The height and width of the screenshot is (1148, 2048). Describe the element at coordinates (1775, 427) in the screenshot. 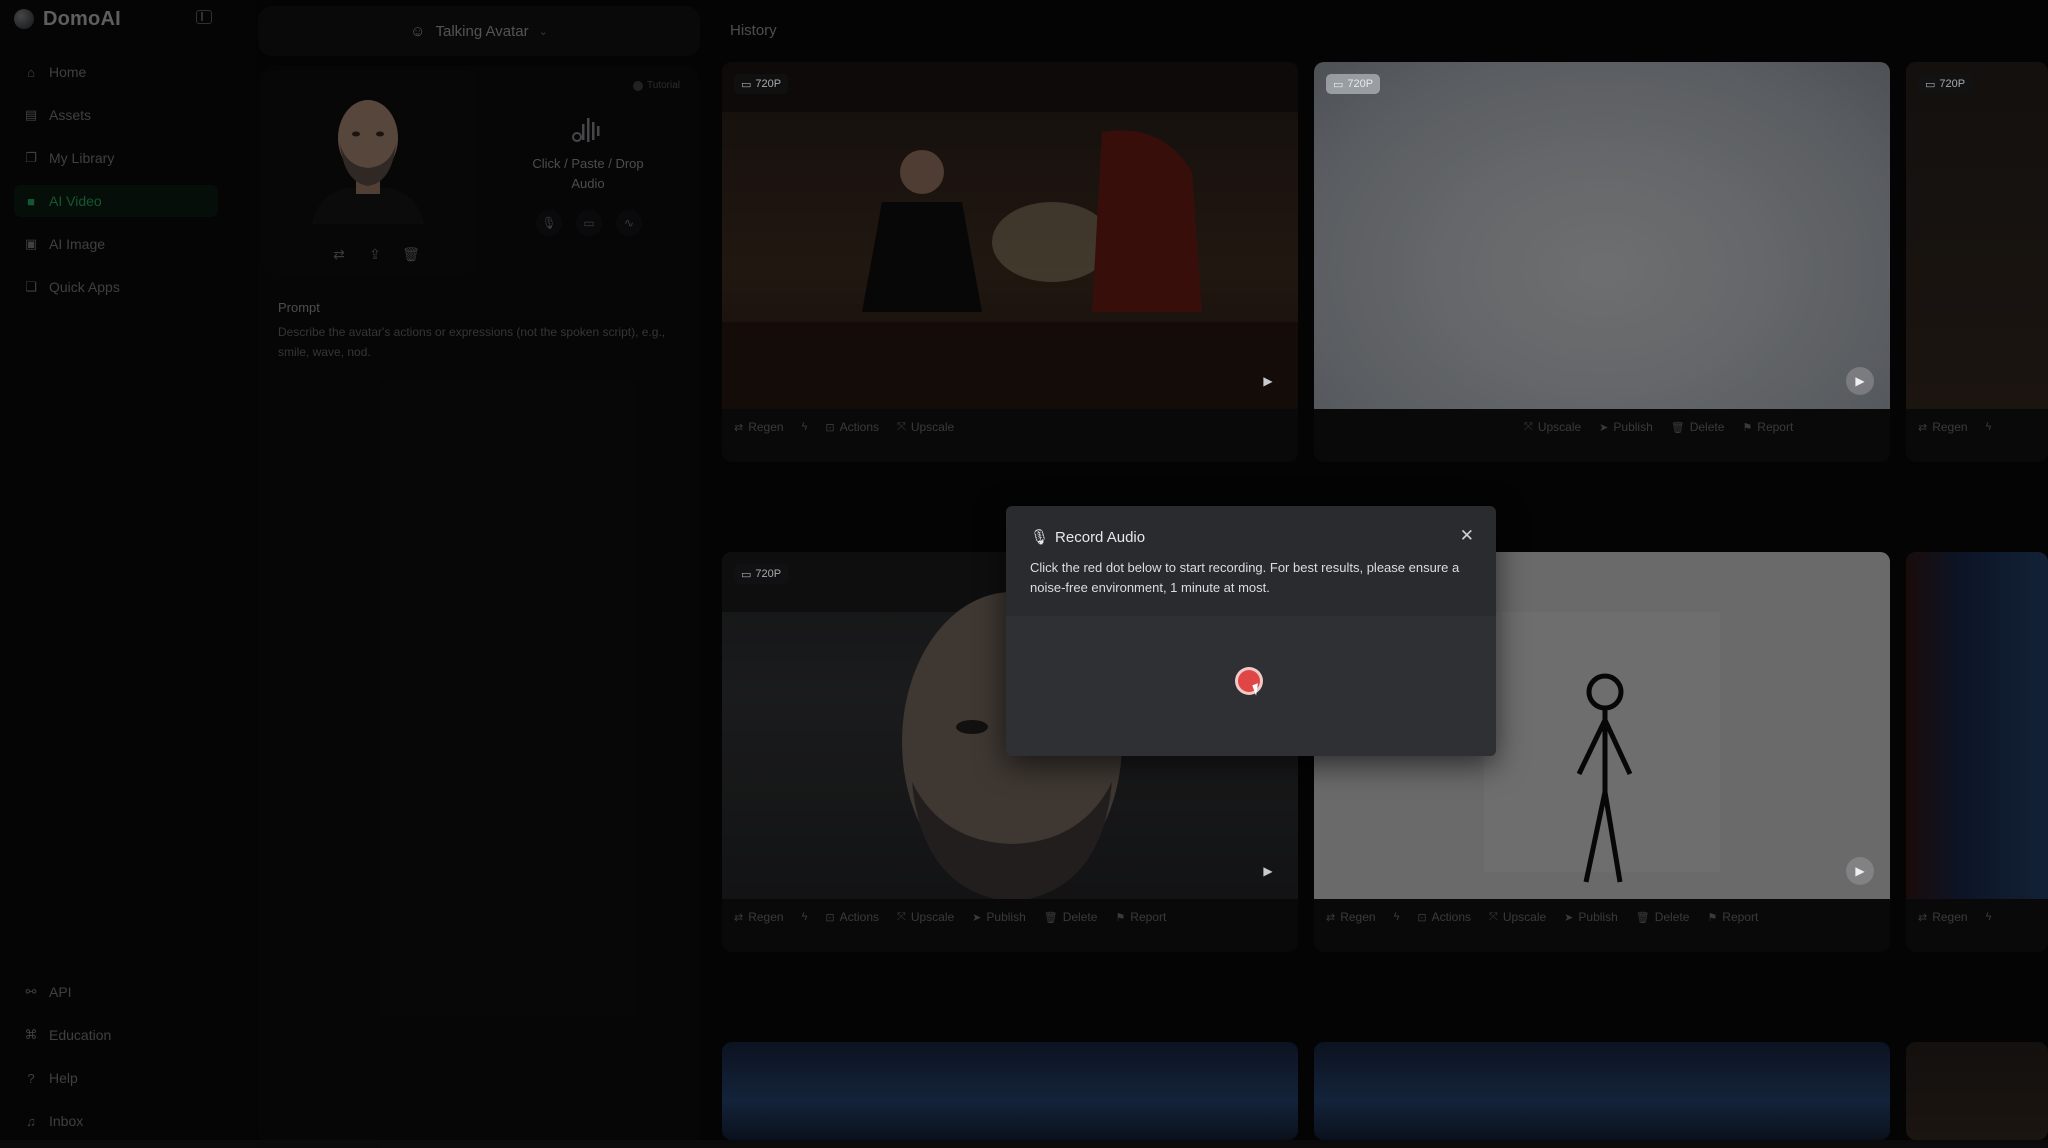

I see `report-label: Report` at that location.